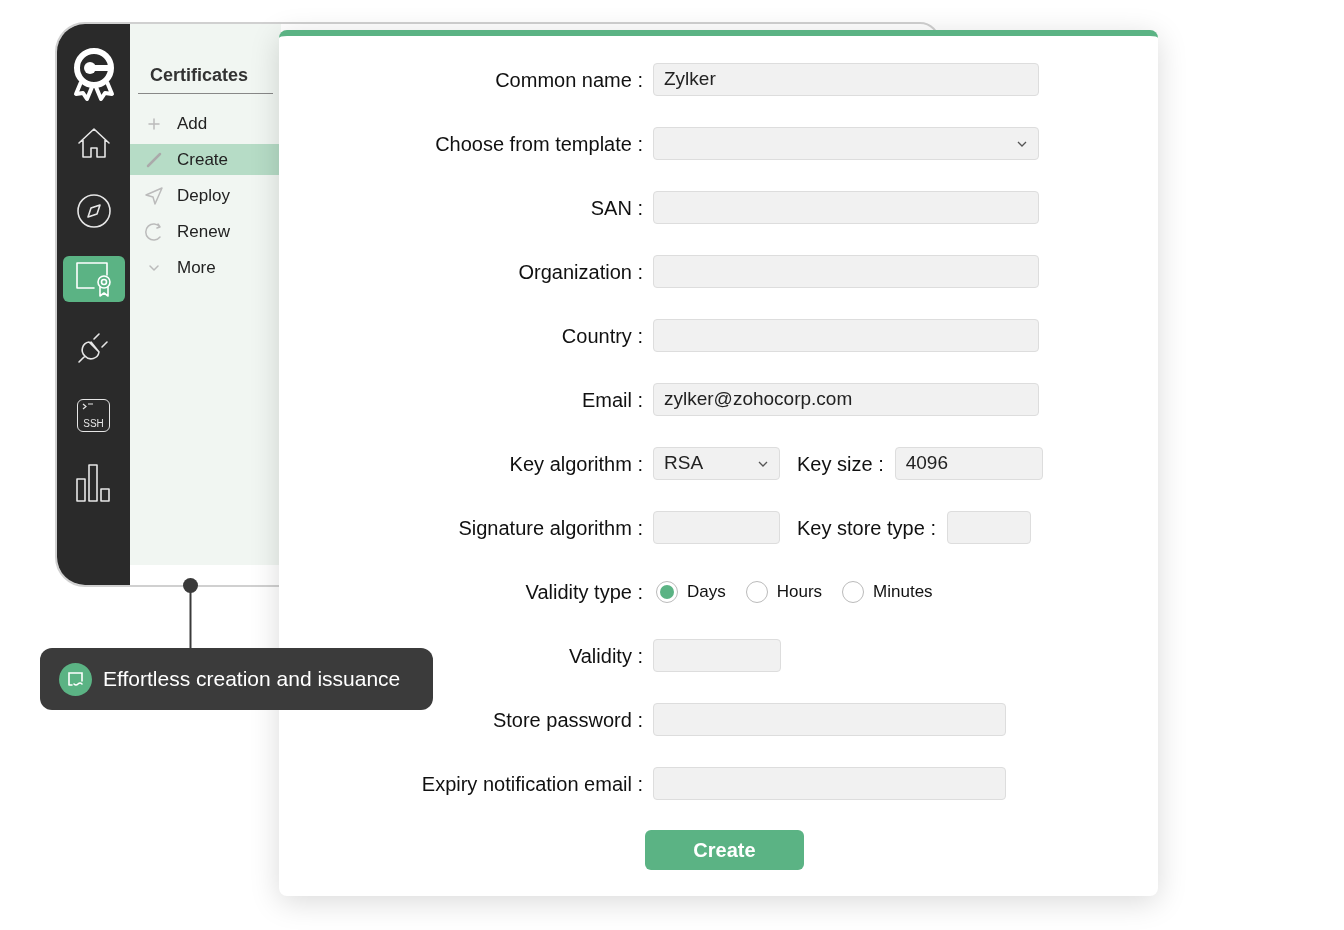 The width and height of the screenshot is (1344, 930). Describe the element at coordinates (153, 195) in the screenshot. I see `send-icon` at that location.